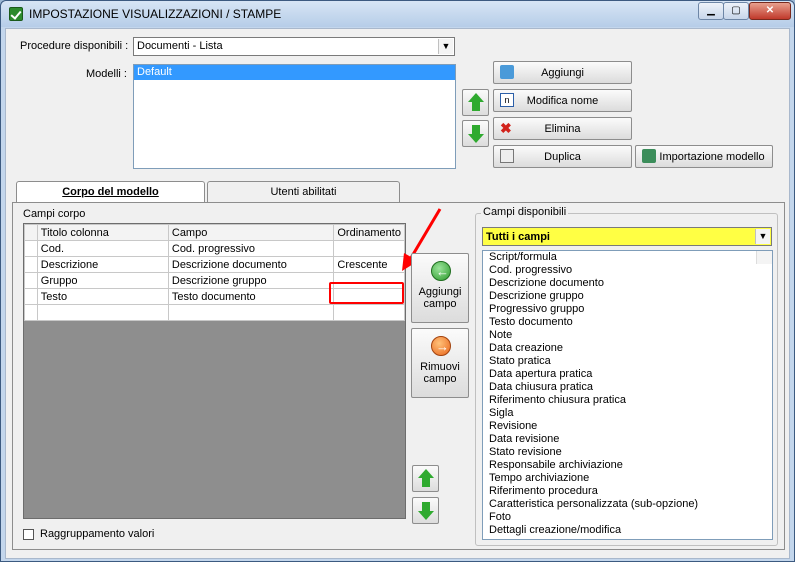 This screenshot has height=562, width=795. Describe the element at coordinates (476, 129) in the screenshot. I see `arrow-down-stem` at that location.